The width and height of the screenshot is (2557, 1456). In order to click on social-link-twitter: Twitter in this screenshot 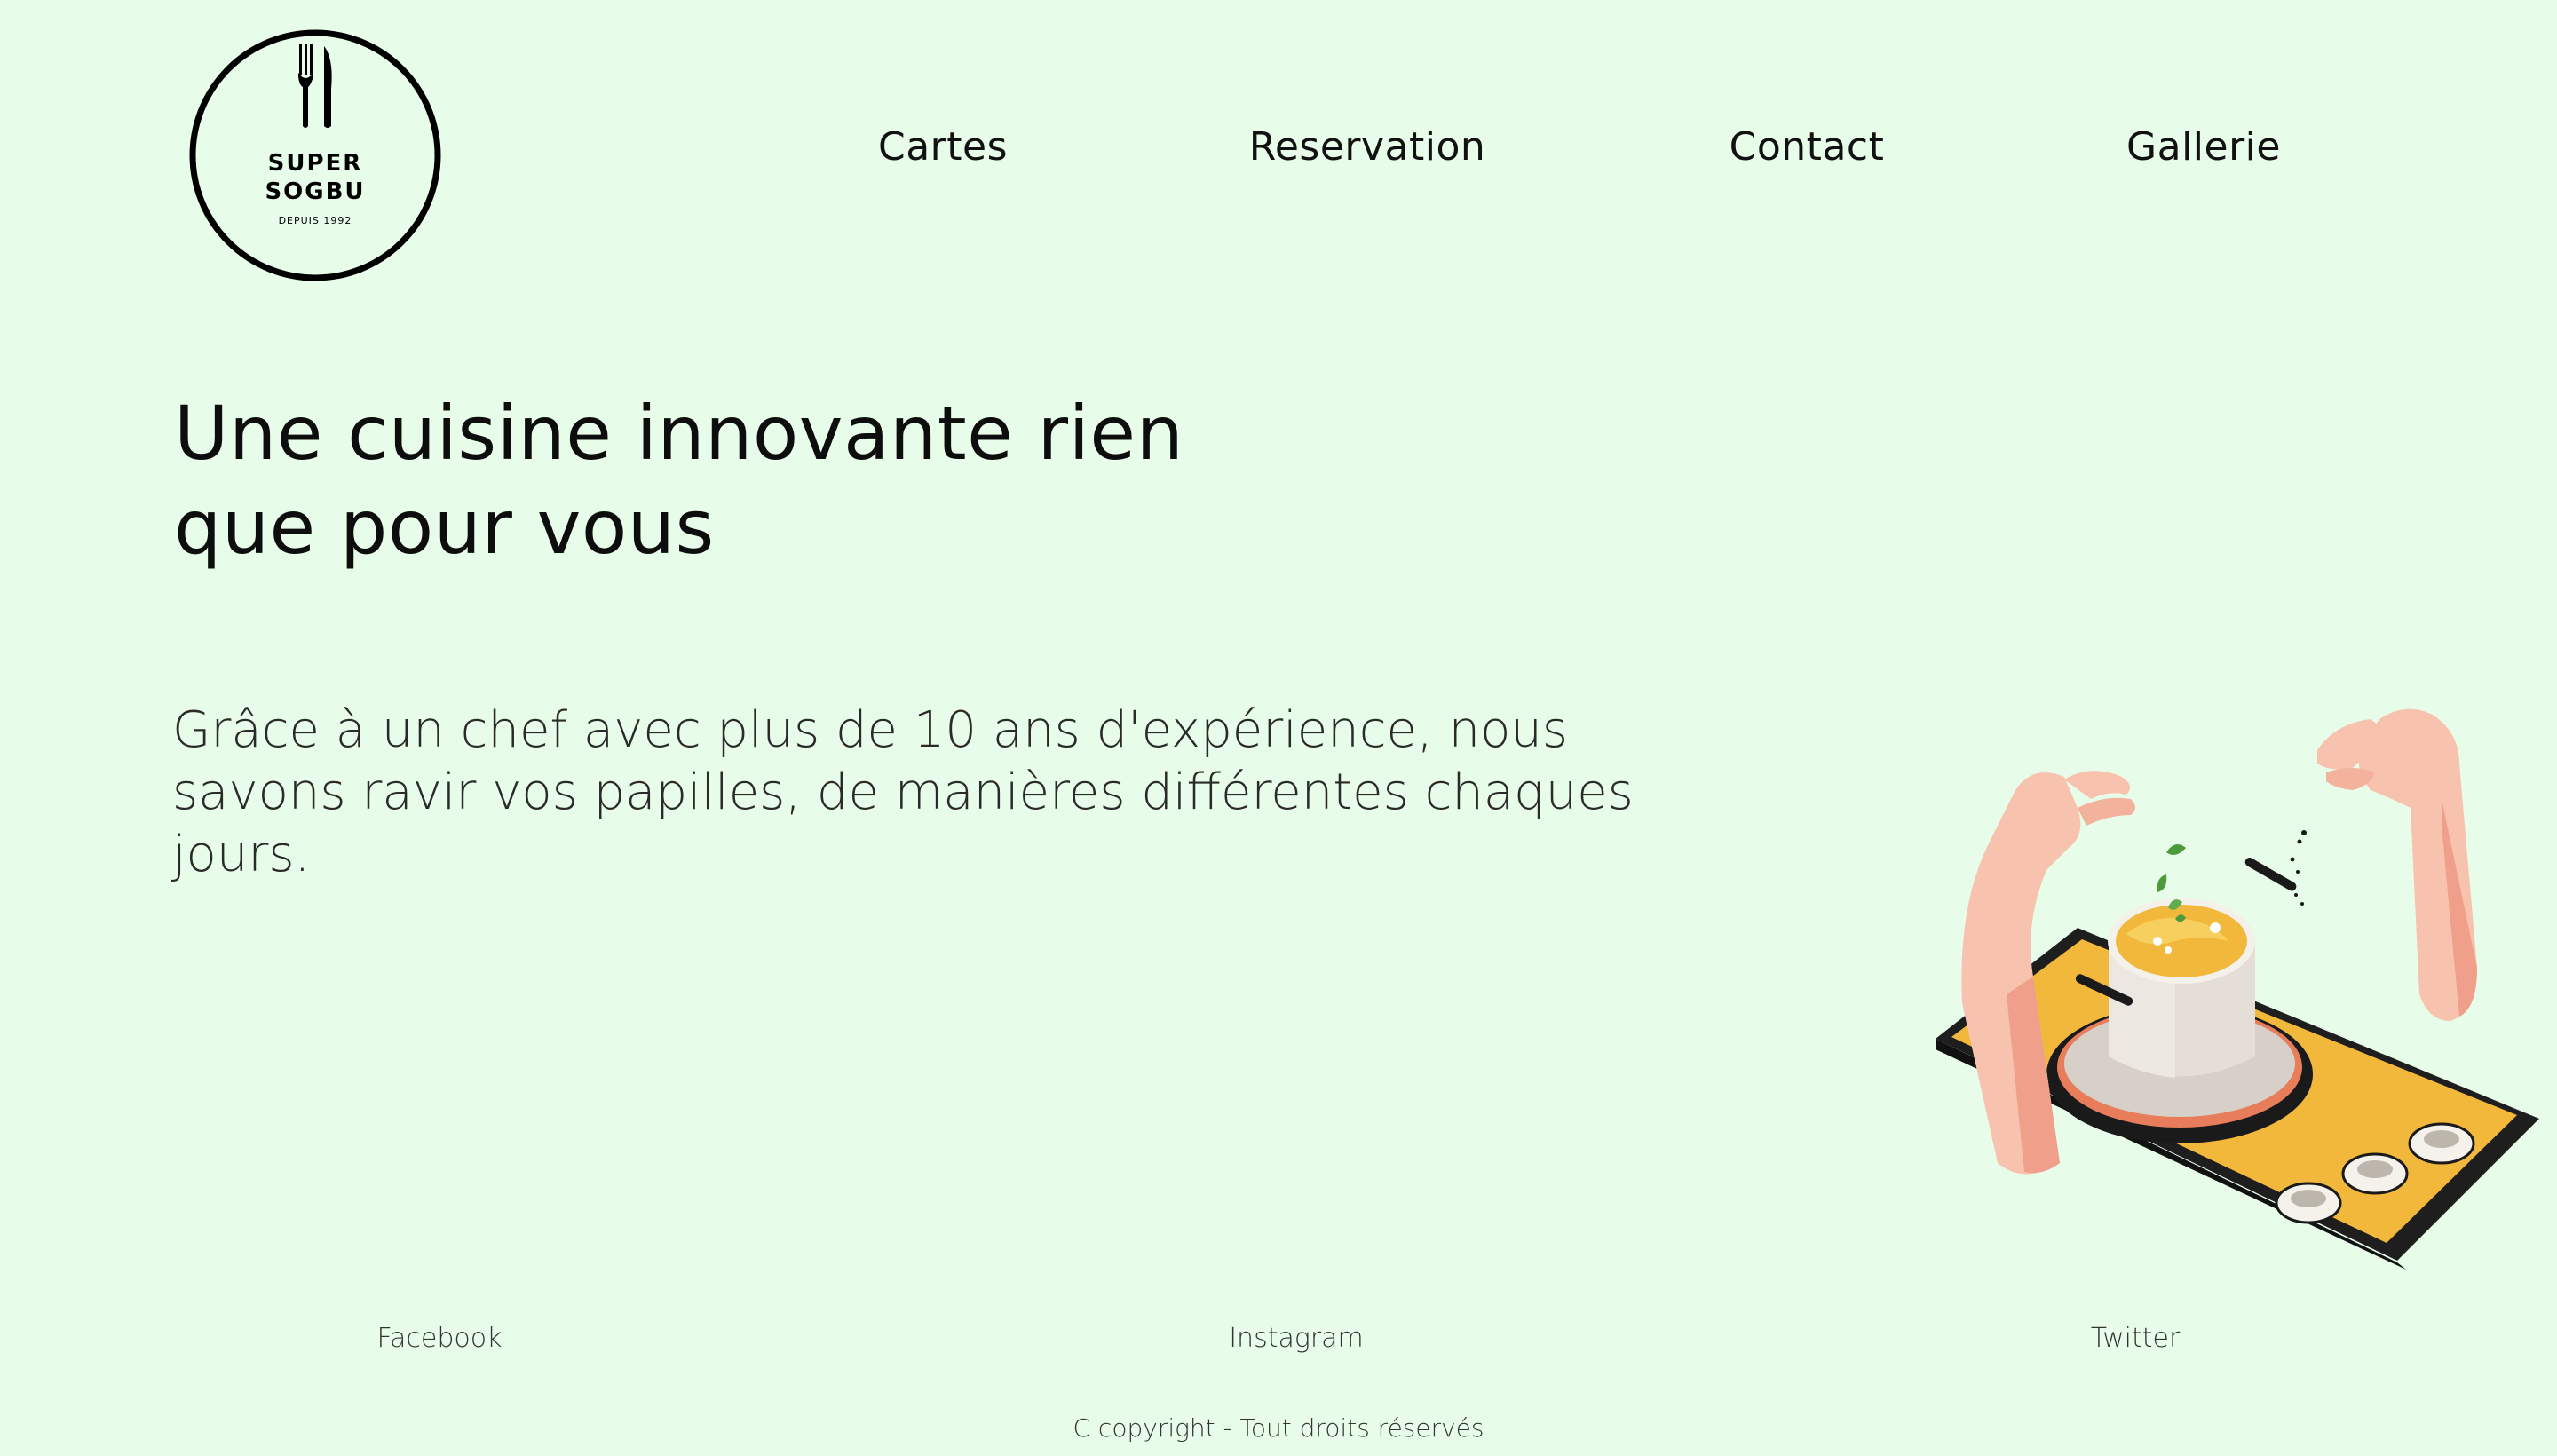, I will do `click(2136, 1338)`.